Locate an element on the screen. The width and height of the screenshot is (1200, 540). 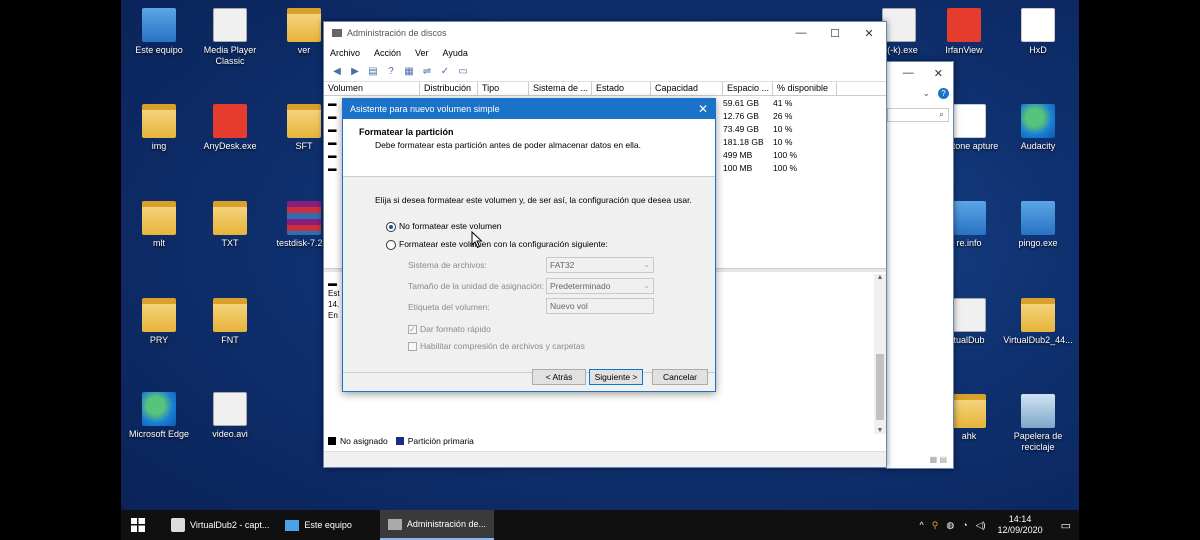
next-button: Siguiente > is located at coordinates (616, 377).